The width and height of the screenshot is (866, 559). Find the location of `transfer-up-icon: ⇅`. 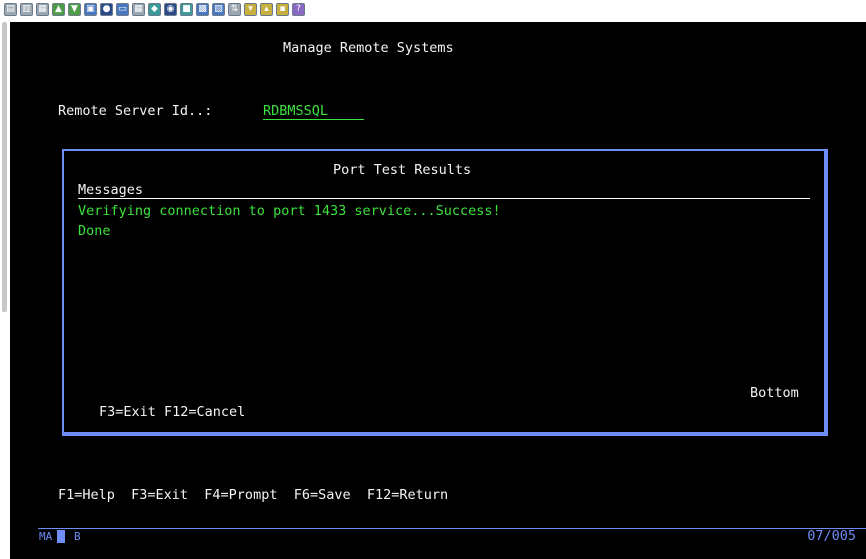

transfer-up-icon: ⇅ is located at coordinates (234, 9).